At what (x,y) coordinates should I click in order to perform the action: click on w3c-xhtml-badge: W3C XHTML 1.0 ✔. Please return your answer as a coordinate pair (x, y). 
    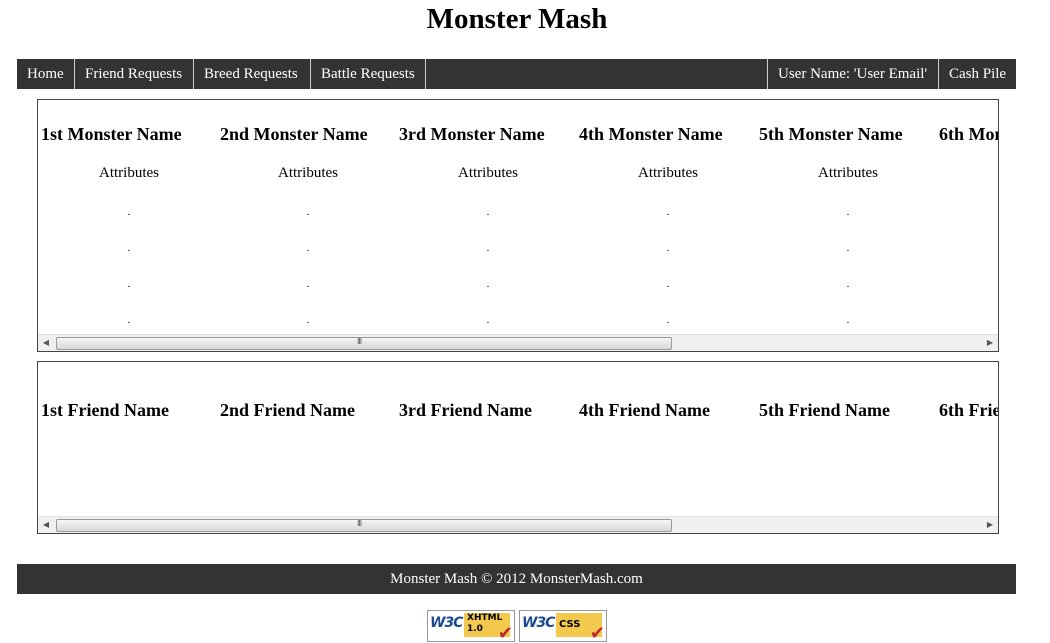
    Looking at the image, I should click on (471, 626).